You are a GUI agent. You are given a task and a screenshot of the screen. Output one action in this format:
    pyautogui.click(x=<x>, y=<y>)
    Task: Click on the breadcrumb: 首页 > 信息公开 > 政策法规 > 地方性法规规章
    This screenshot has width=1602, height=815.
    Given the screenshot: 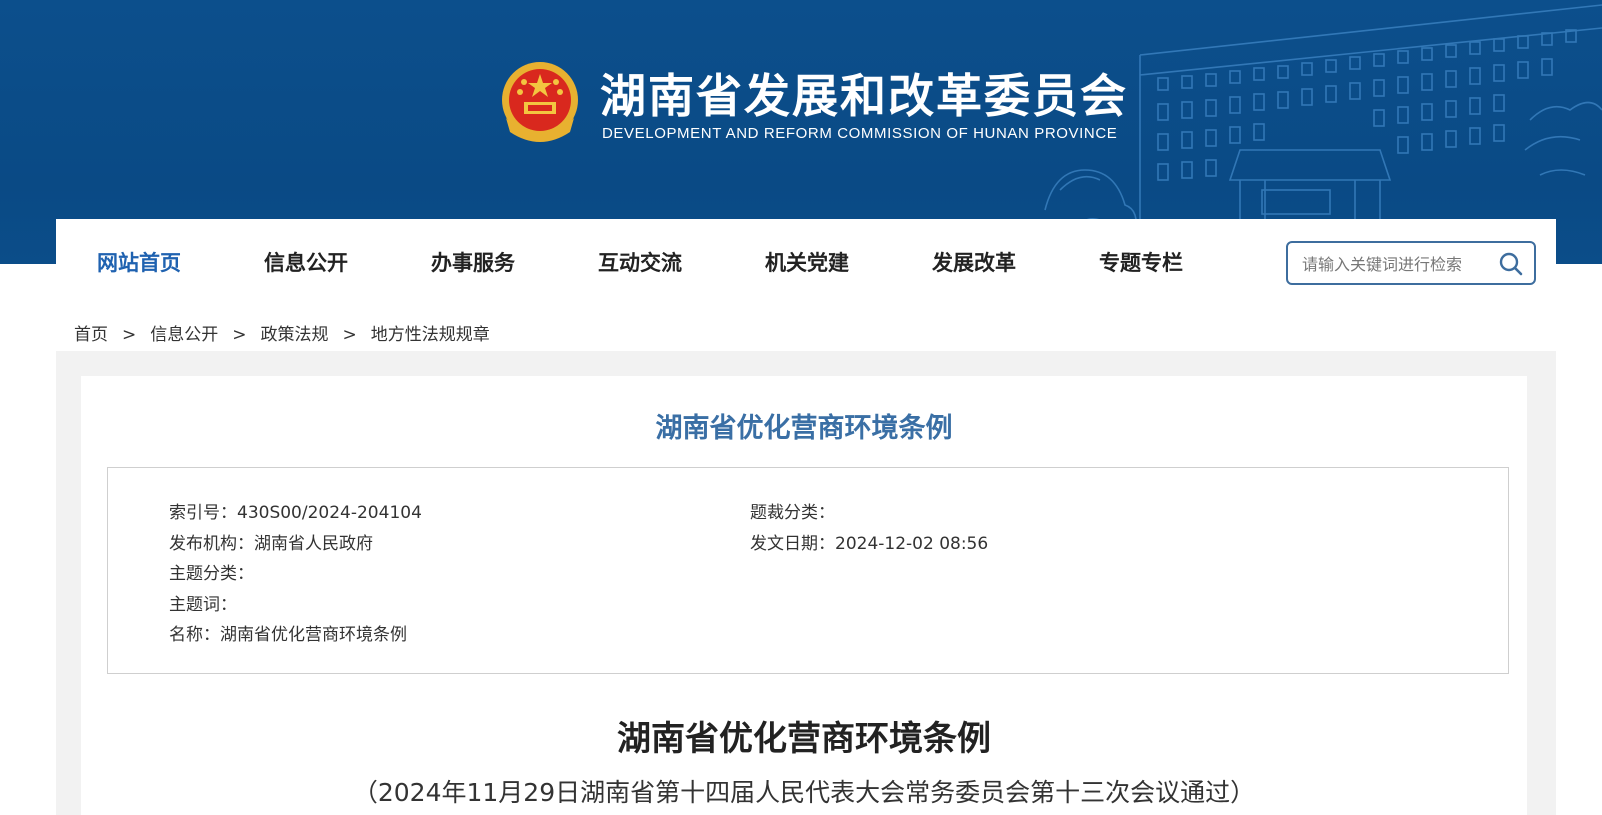 What is the action you would take?
    pyautogui.click(x=282, y=332)
    